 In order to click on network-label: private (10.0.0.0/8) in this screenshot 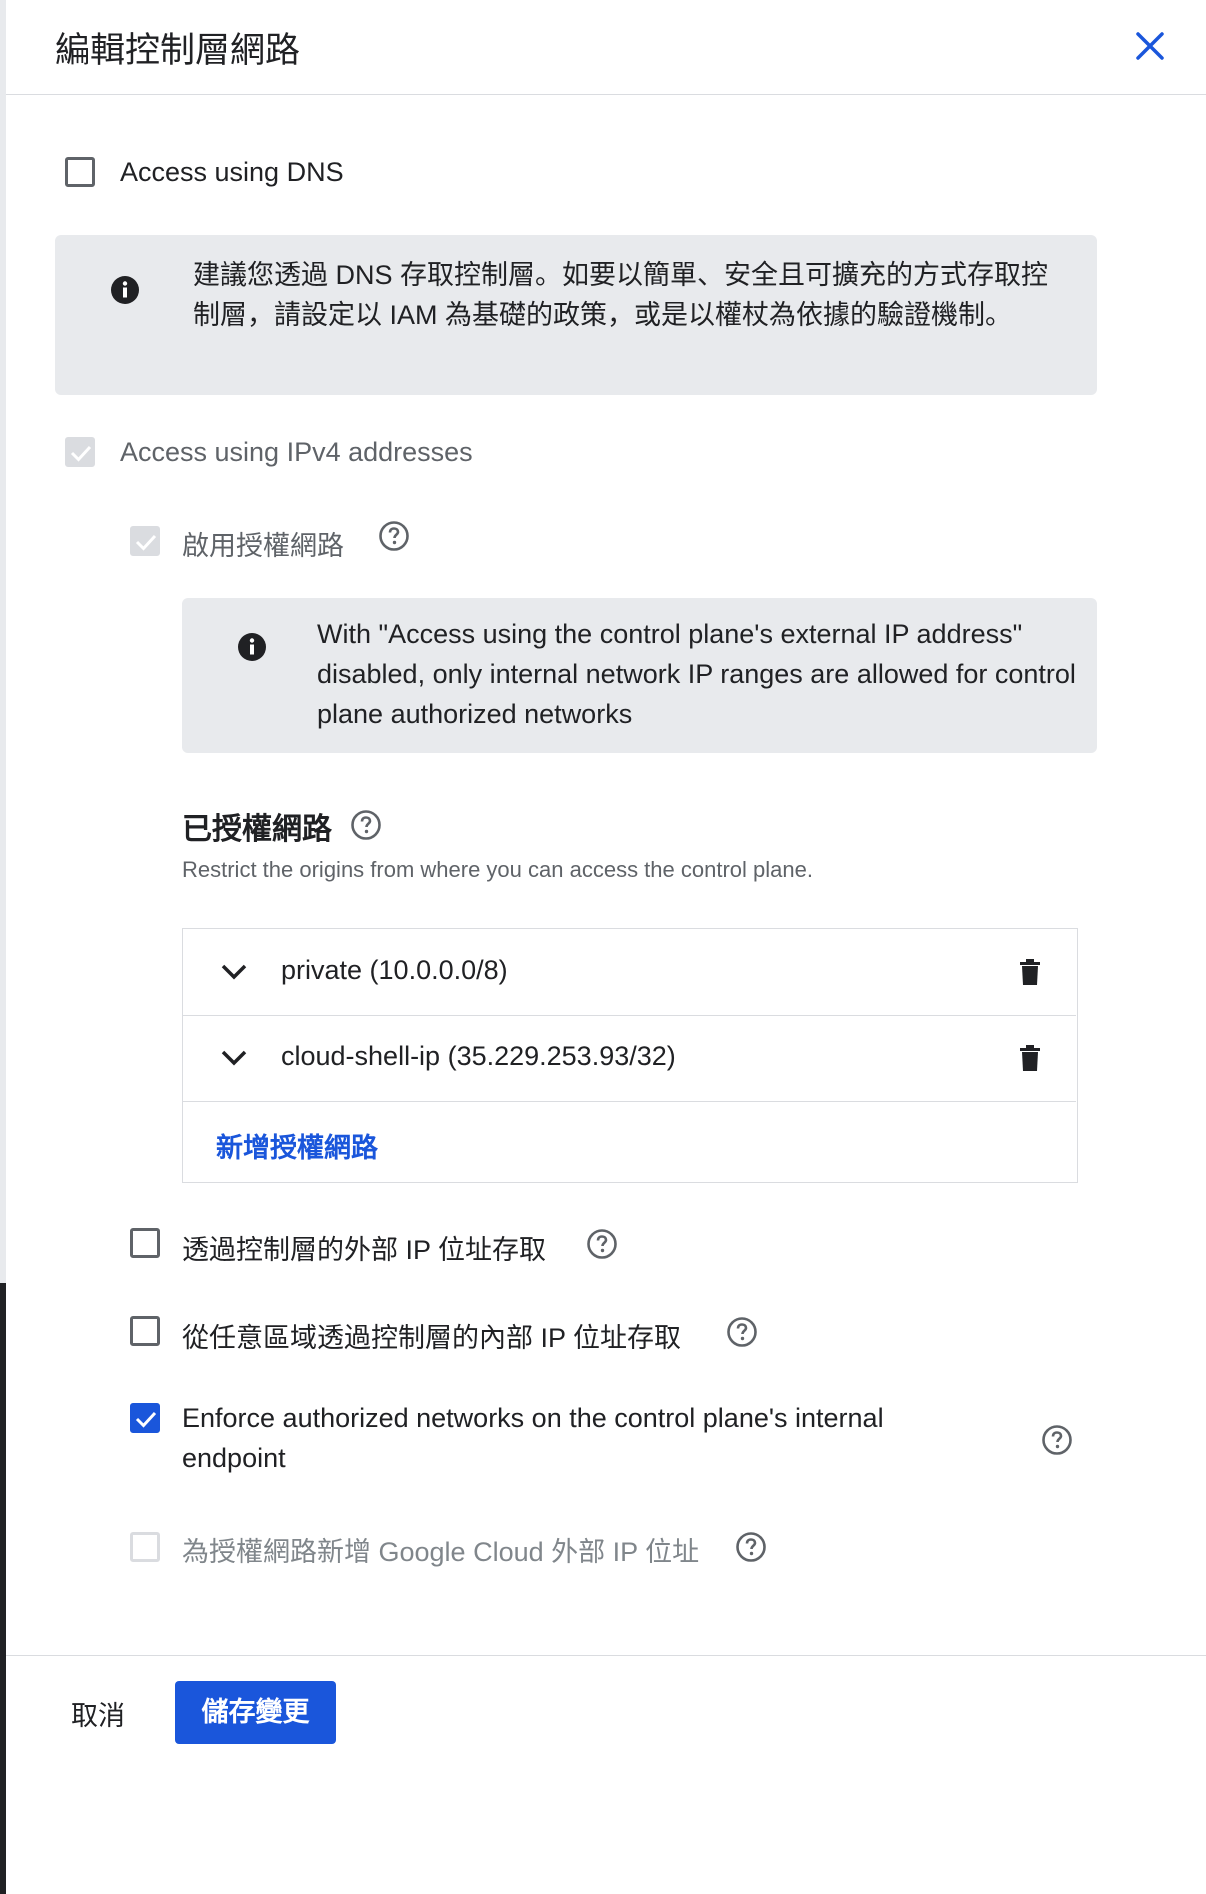, I will do `click(394, 970)`.